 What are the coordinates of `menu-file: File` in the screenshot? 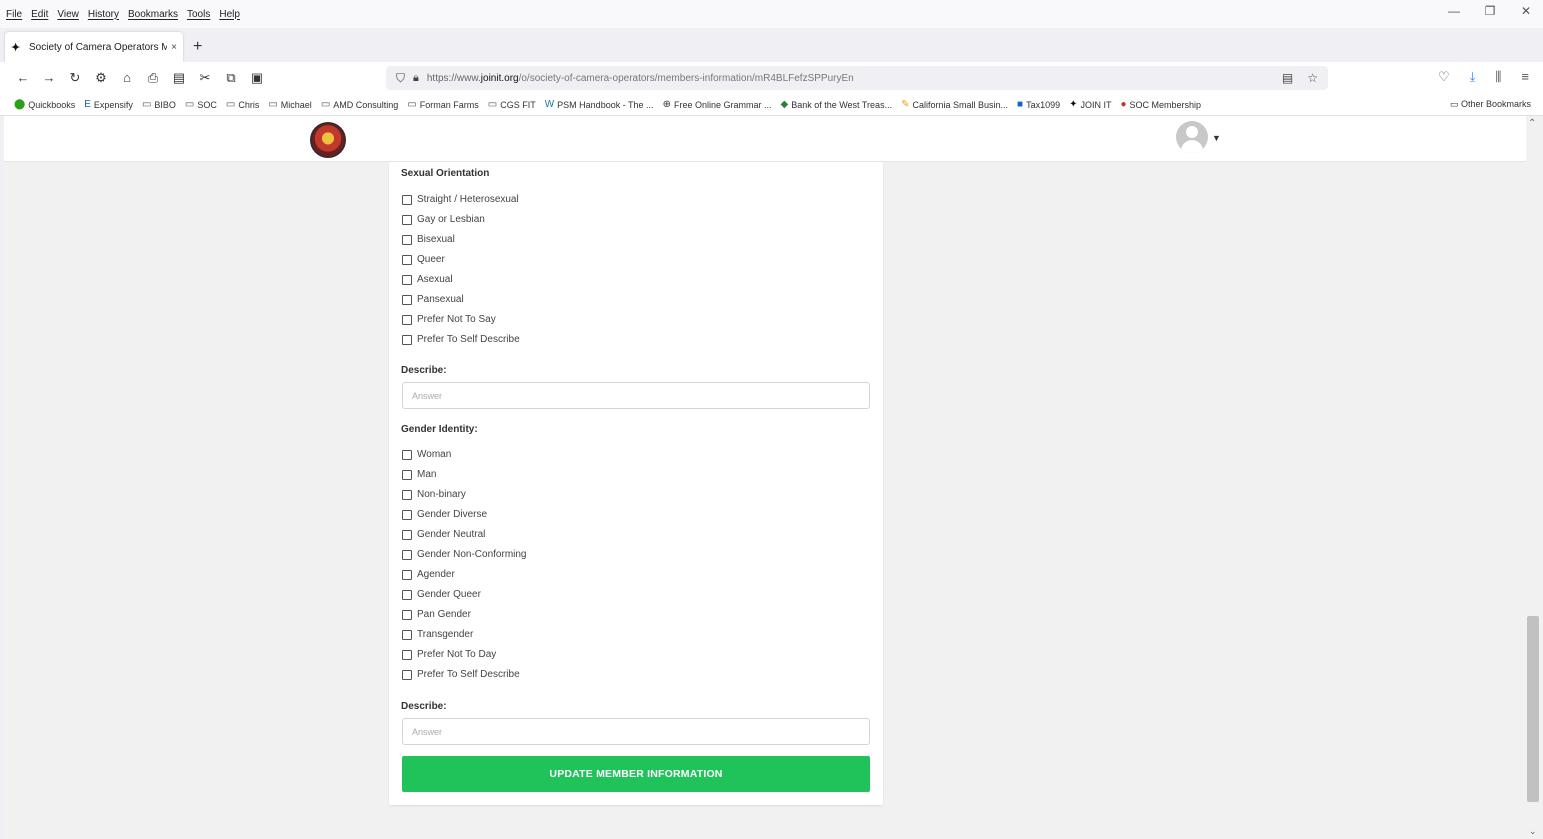 It's located at (14, 14).